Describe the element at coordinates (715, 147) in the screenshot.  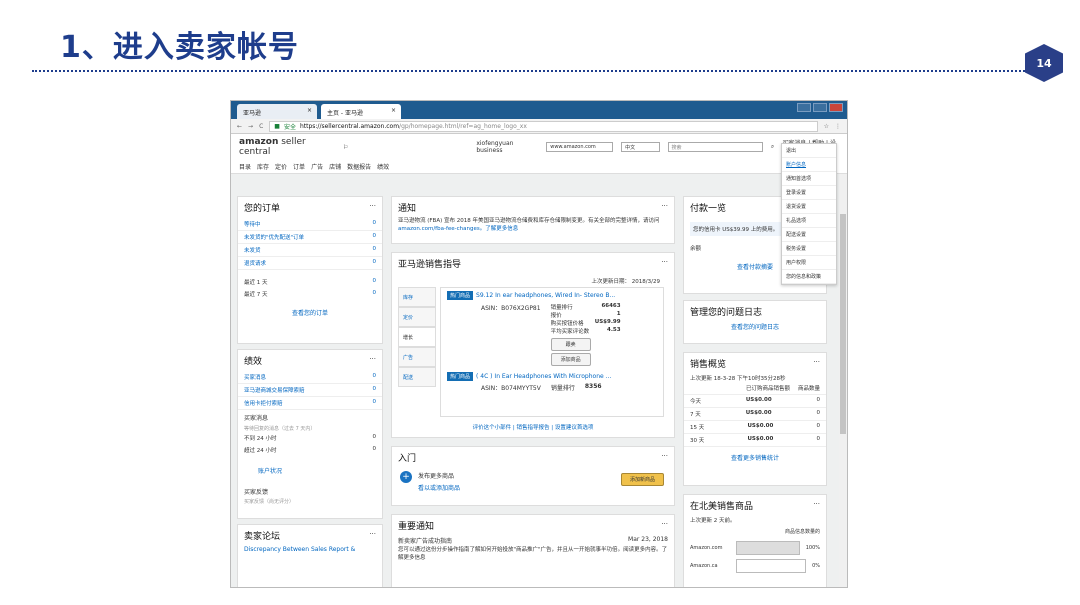
I see `search-input: 搜索` at that location.